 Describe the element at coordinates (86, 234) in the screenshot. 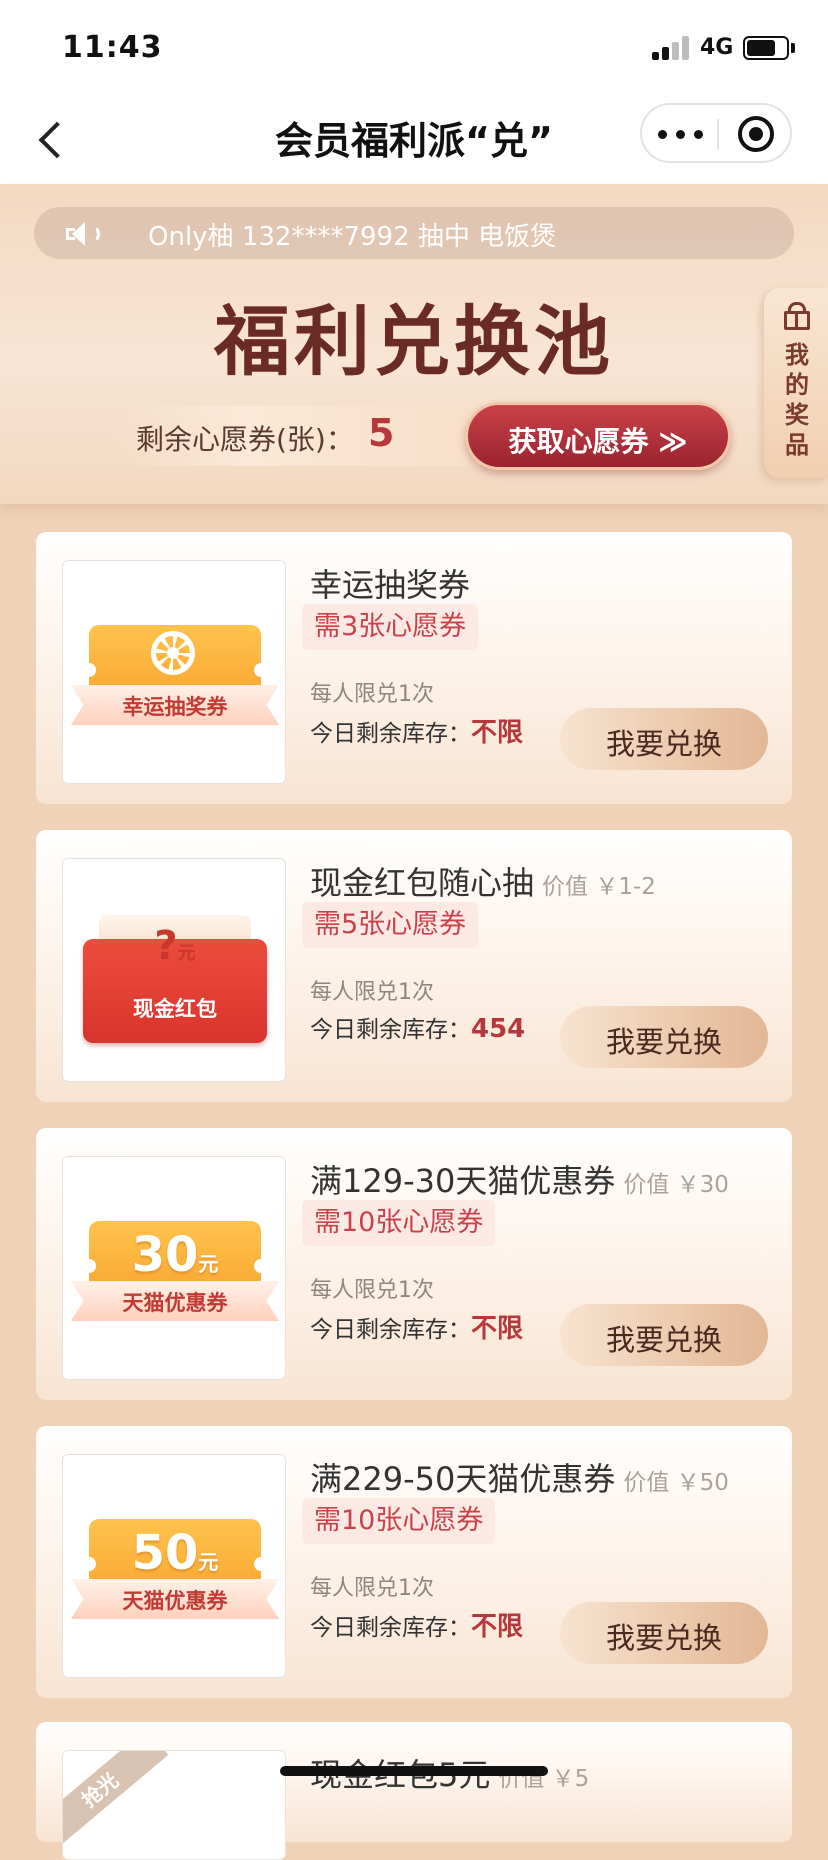

I see `speaker-icon` at that location.